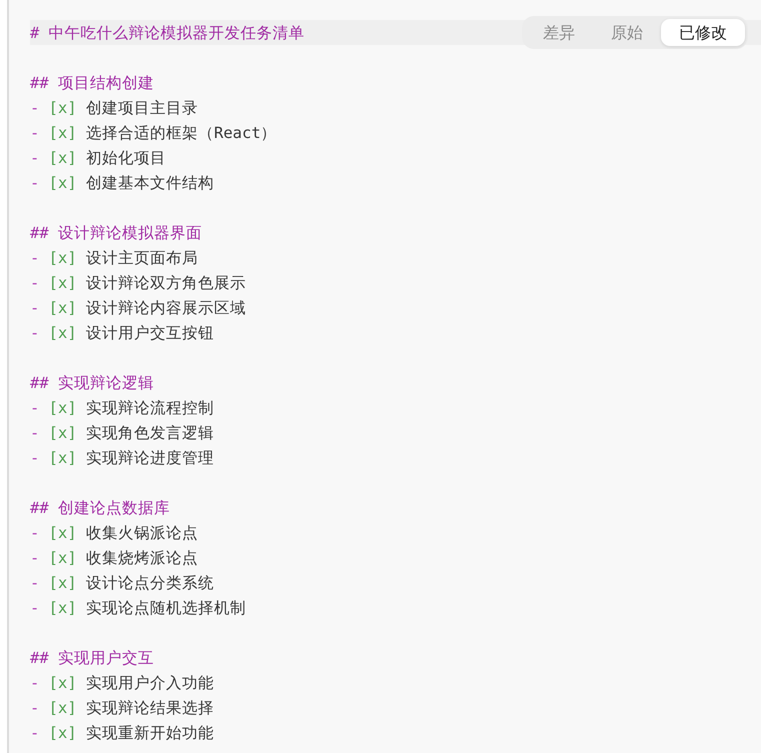  What do you see at coordinates (150, 583) in the screenshot?
I see `task-text: 设计论点分类系统` at bounding box center [150, 583].